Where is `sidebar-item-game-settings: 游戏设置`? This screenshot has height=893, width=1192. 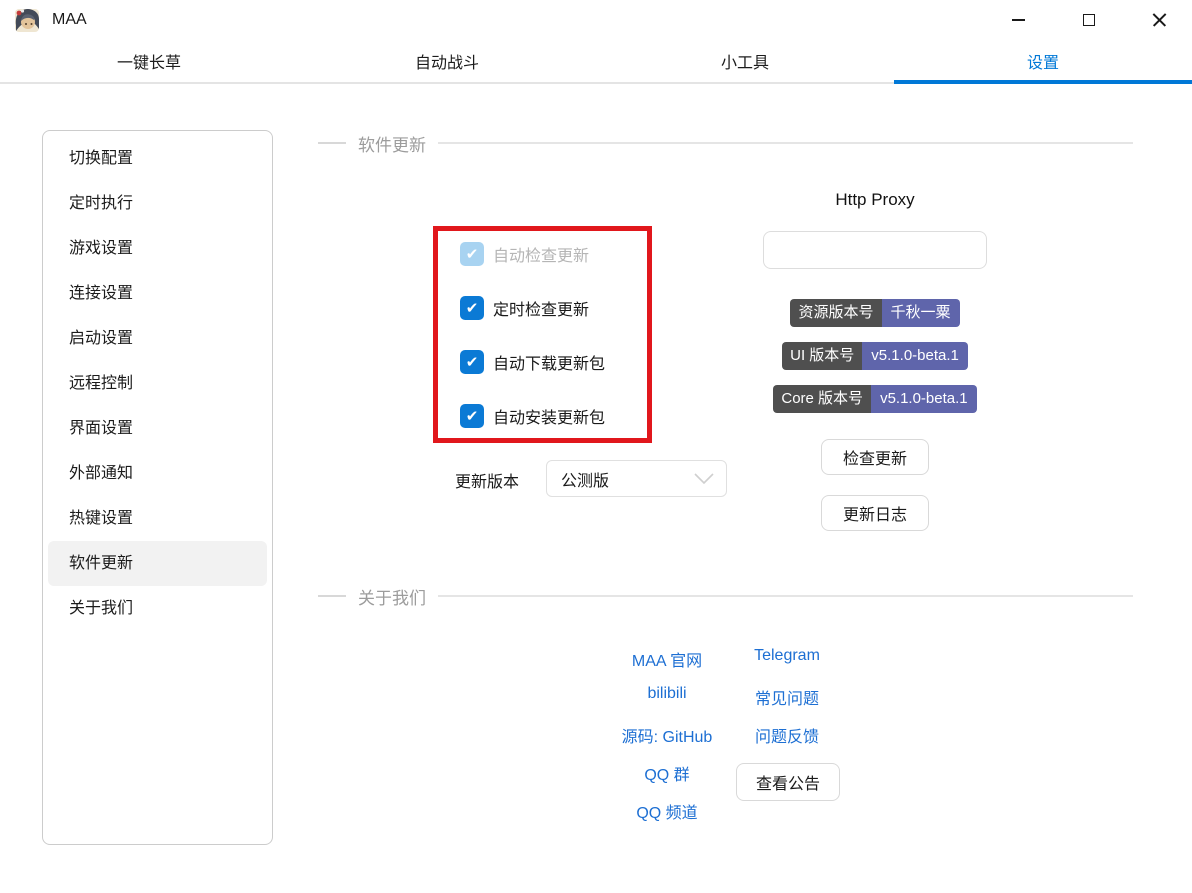 sidebar-item-game-settings: 游戏设置 is located at coordinates (157, 248).